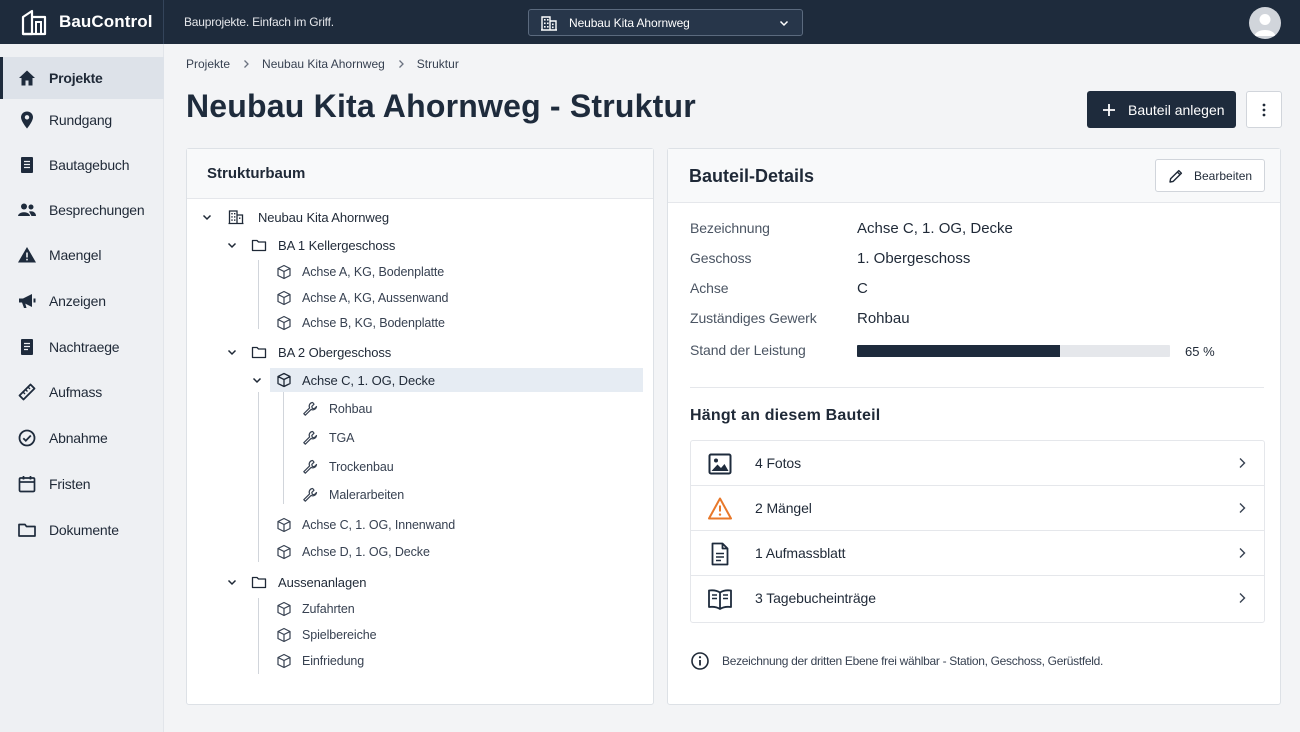  I want to click on attachment-row-maengel: 2 Mängel, so click(977, 508).